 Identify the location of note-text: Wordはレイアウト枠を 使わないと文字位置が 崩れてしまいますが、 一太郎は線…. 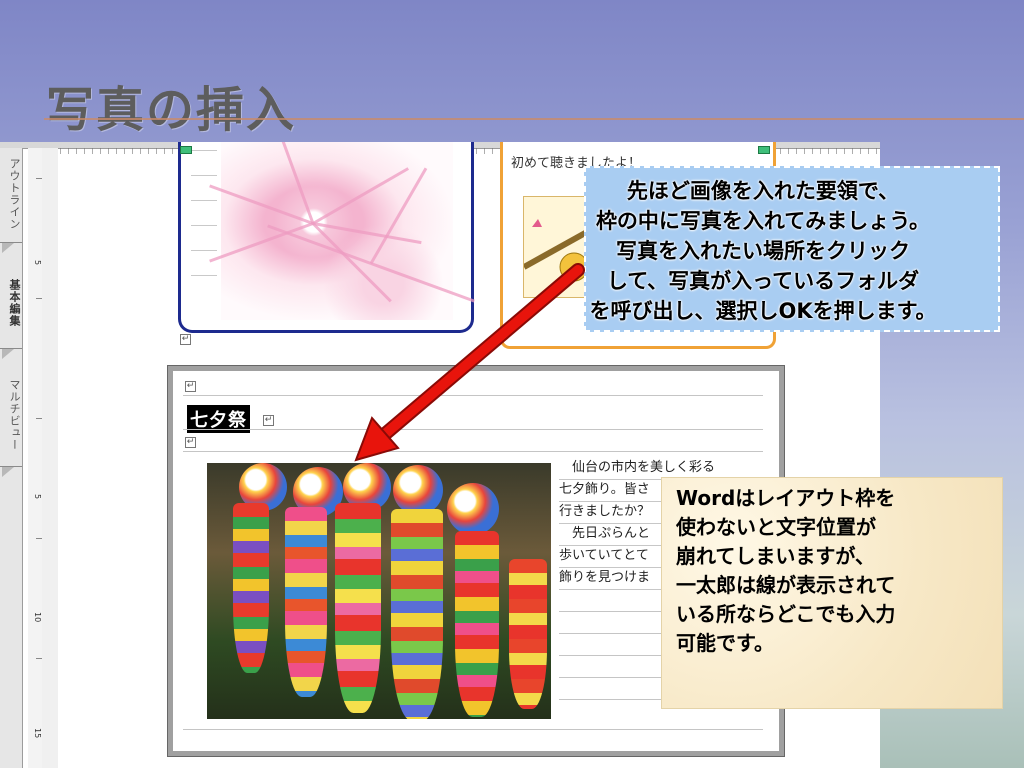
(786, 570).